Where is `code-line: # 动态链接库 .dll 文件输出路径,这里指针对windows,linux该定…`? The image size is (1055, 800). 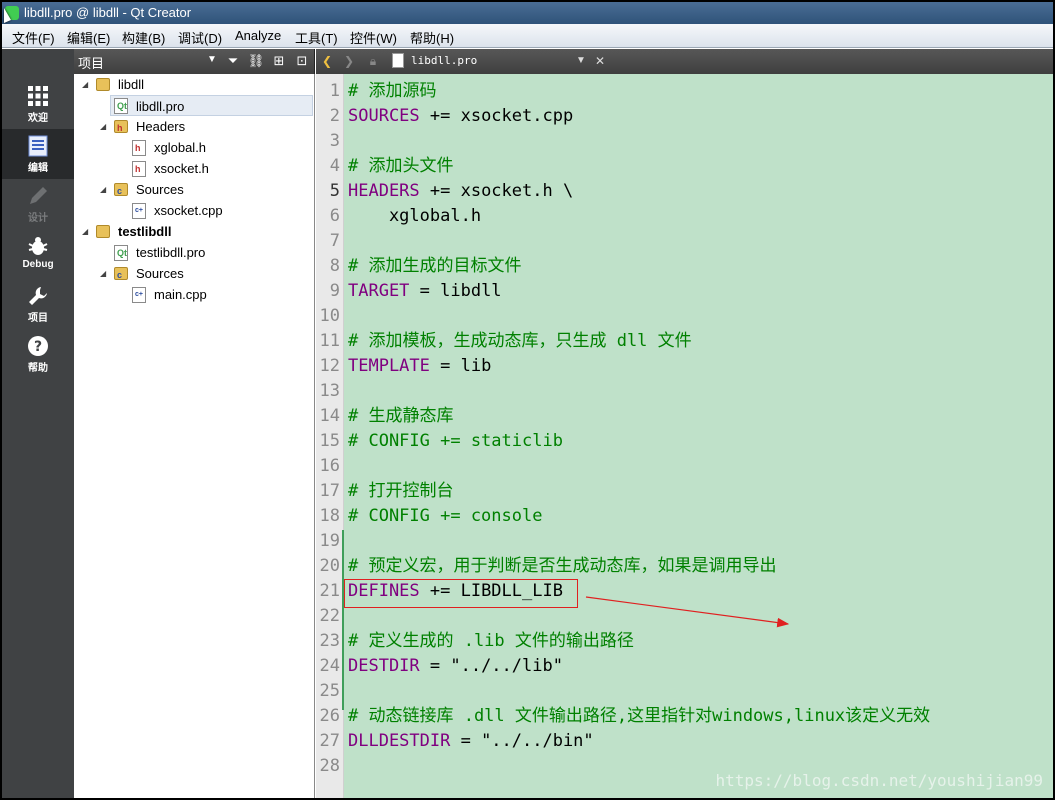
code-line: # 动态链接库 .dll 文件输出路径,这里指针对windows,linux该定… is located at coordinates (639, 716).